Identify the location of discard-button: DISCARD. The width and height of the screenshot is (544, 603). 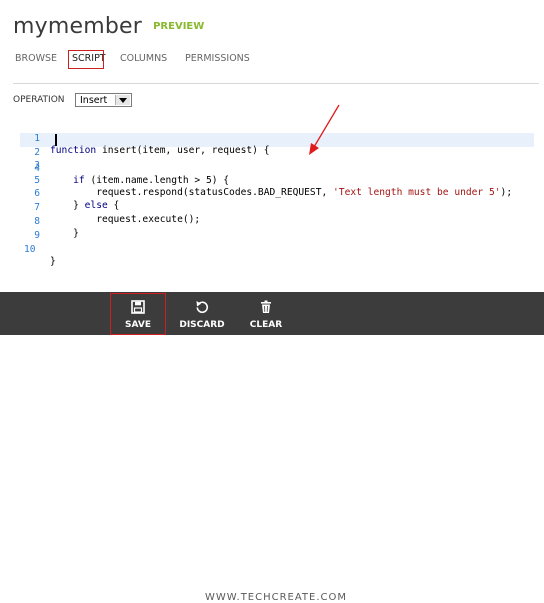
(202, 313).